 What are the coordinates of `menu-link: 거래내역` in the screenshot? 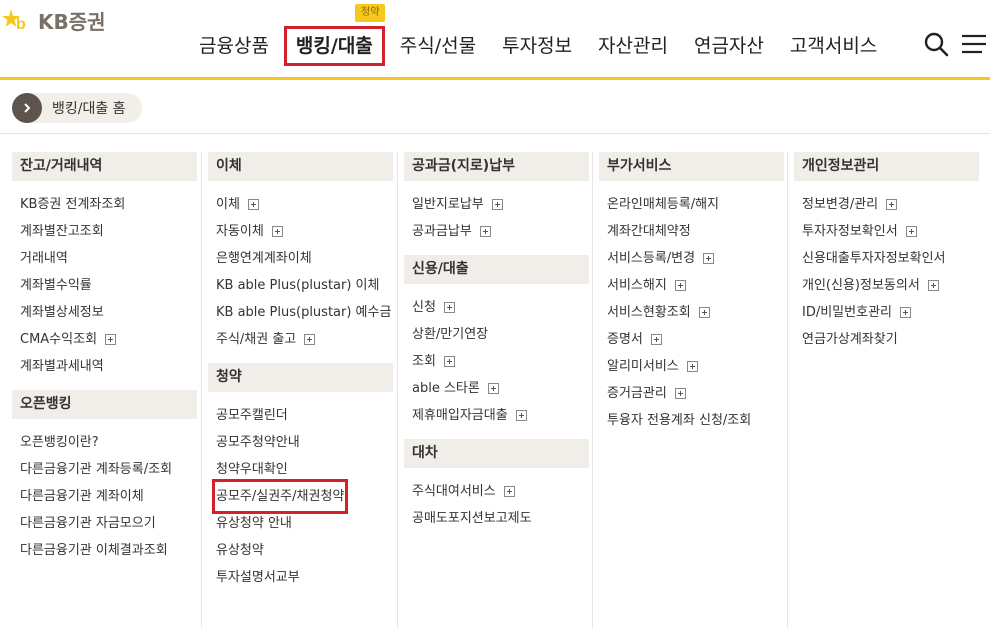 It's located at (104, 258).